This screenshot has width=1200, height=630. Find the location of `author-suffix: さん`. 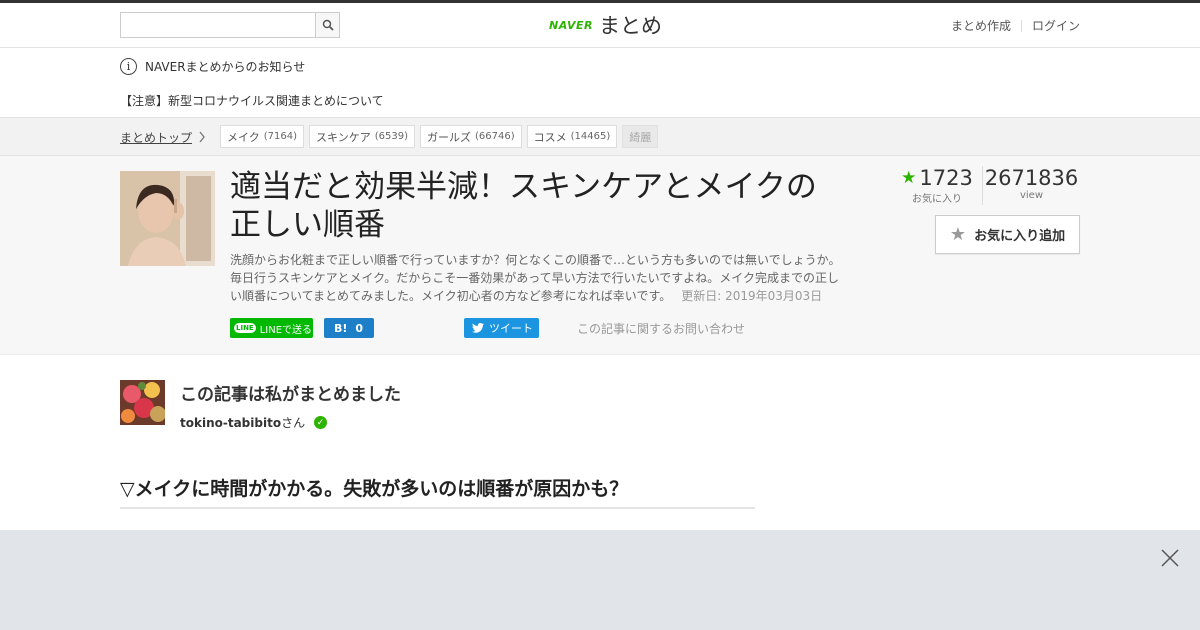

author-suffix: さん is located at coordinates (293, 423).